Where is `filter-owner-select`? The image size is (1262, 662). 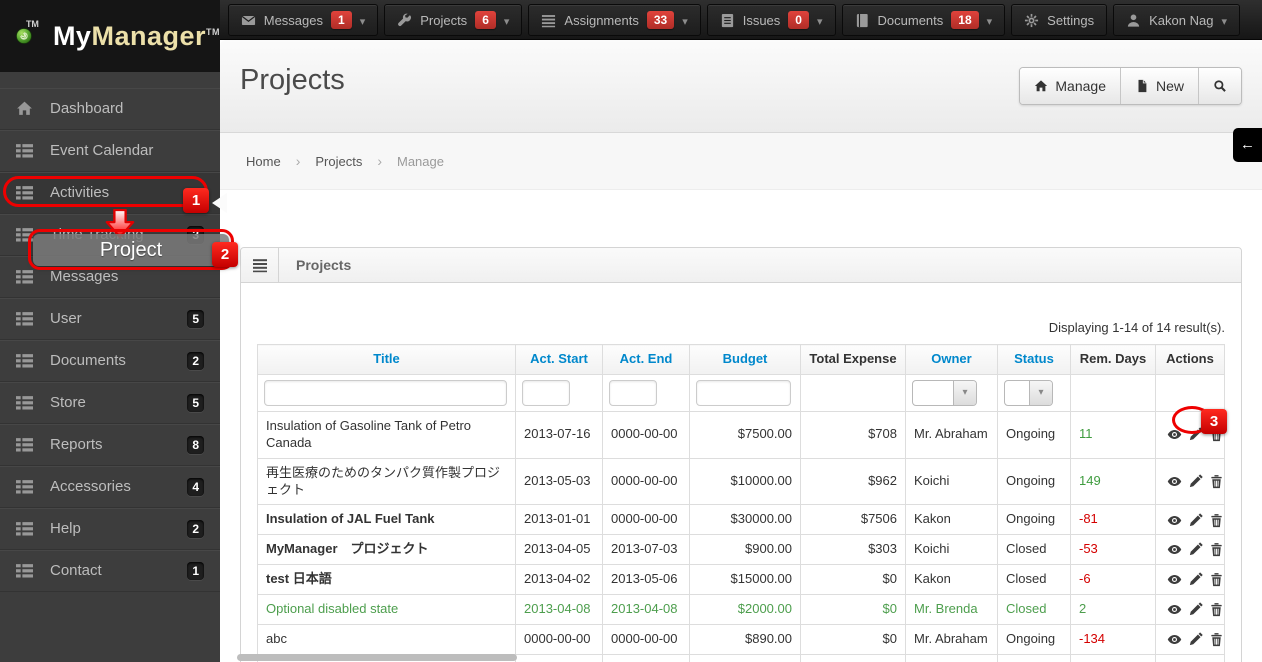
filter-owner-select is located at coordinates (944, 392).